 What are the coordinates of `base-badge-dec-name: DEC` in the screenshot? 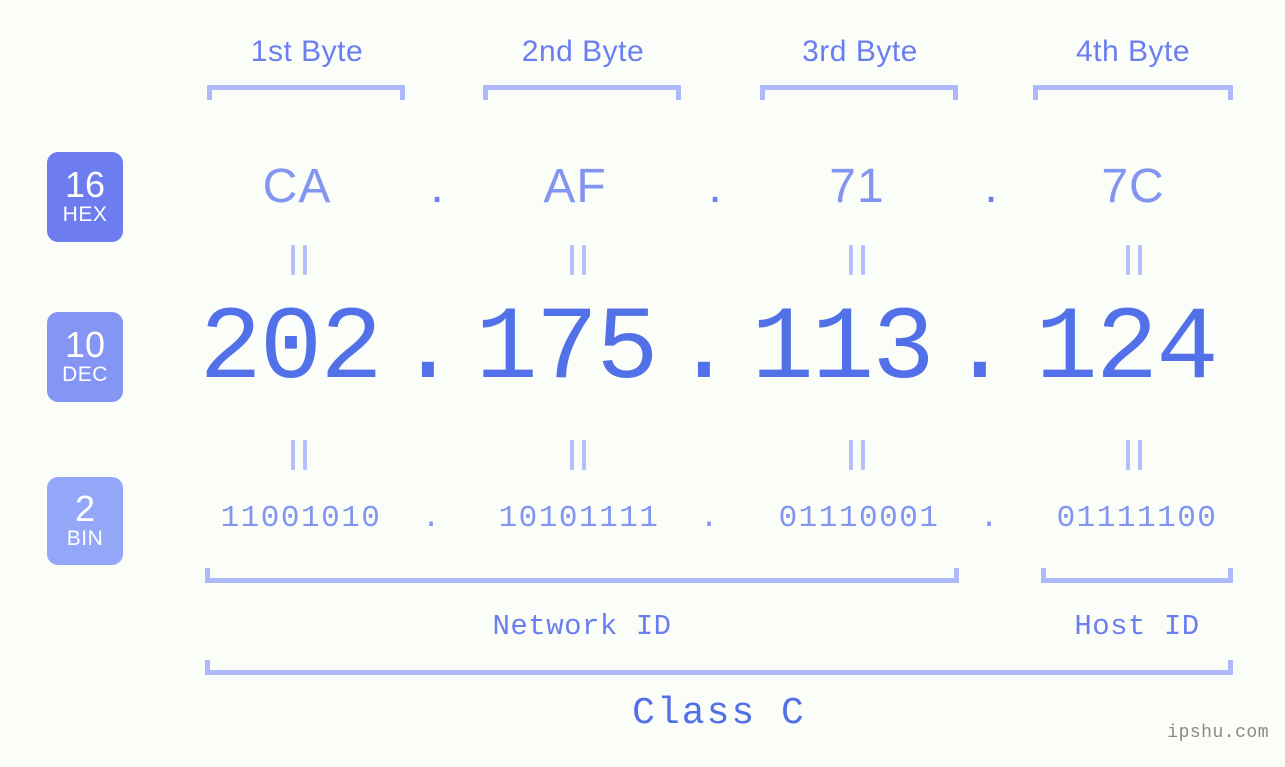 It's located at (85, 374).